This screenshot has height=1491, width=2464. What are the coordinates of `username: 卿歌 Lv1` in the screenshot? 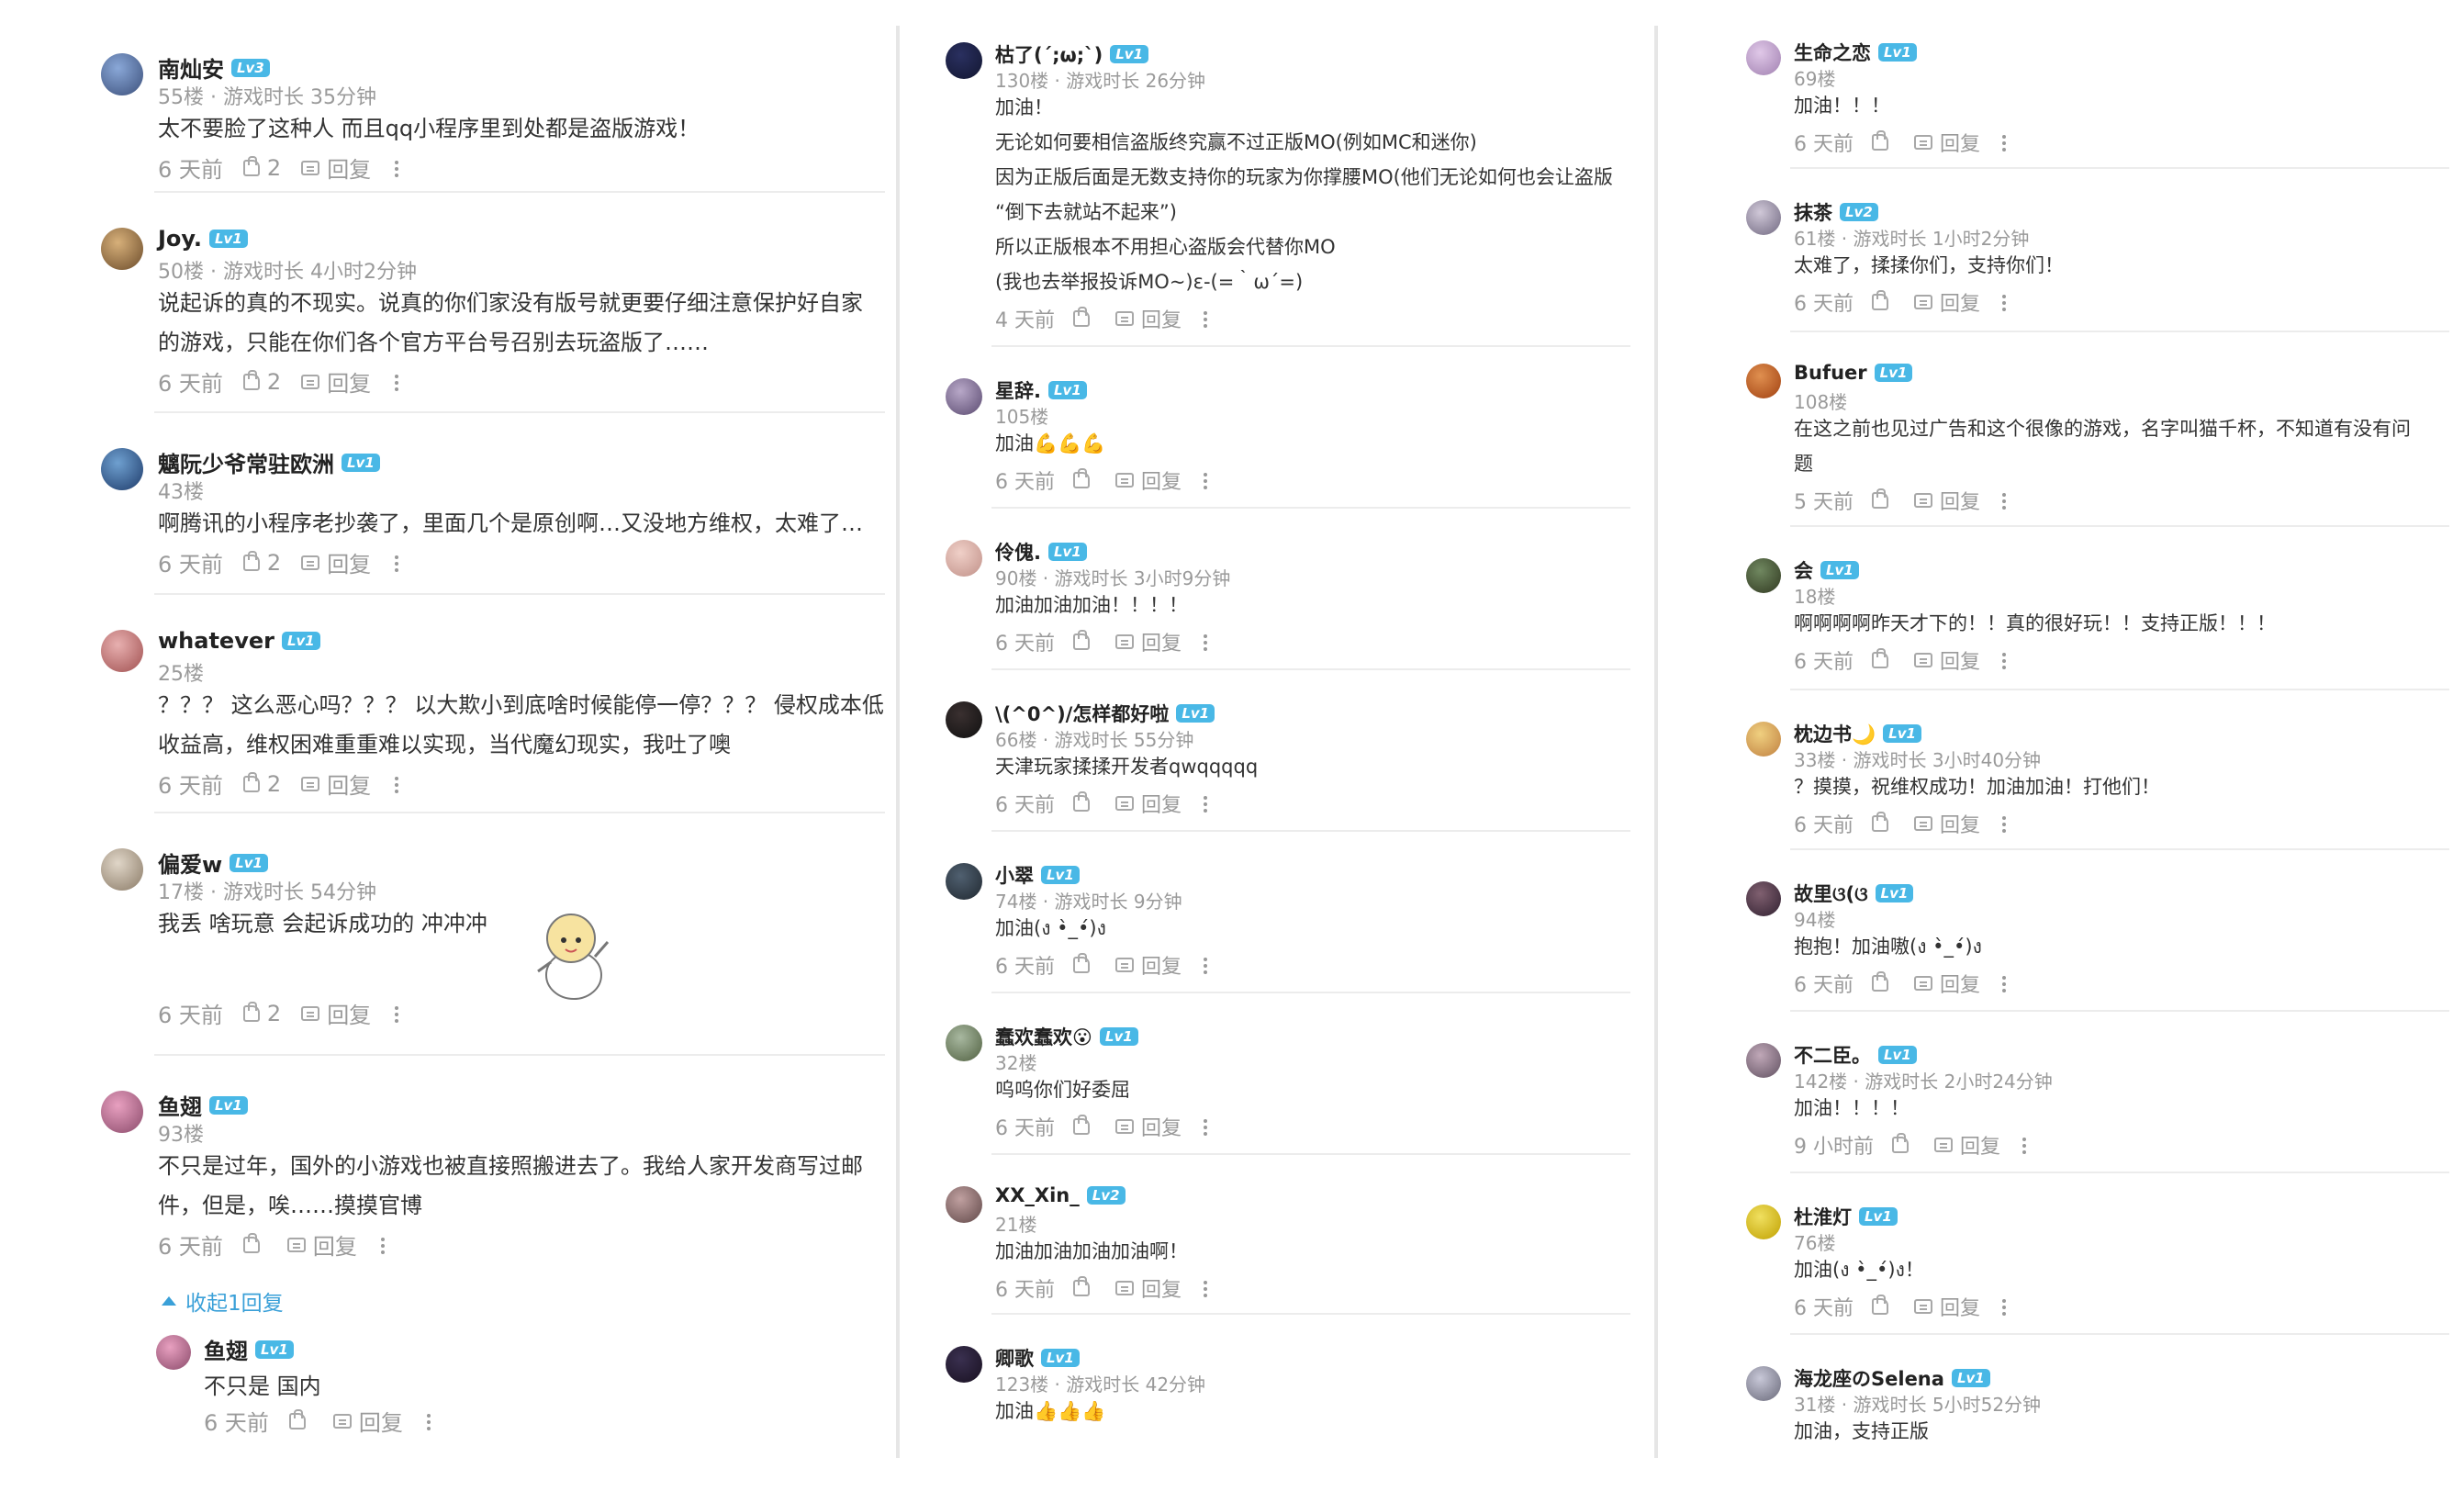 It's located at (1037, 1358).